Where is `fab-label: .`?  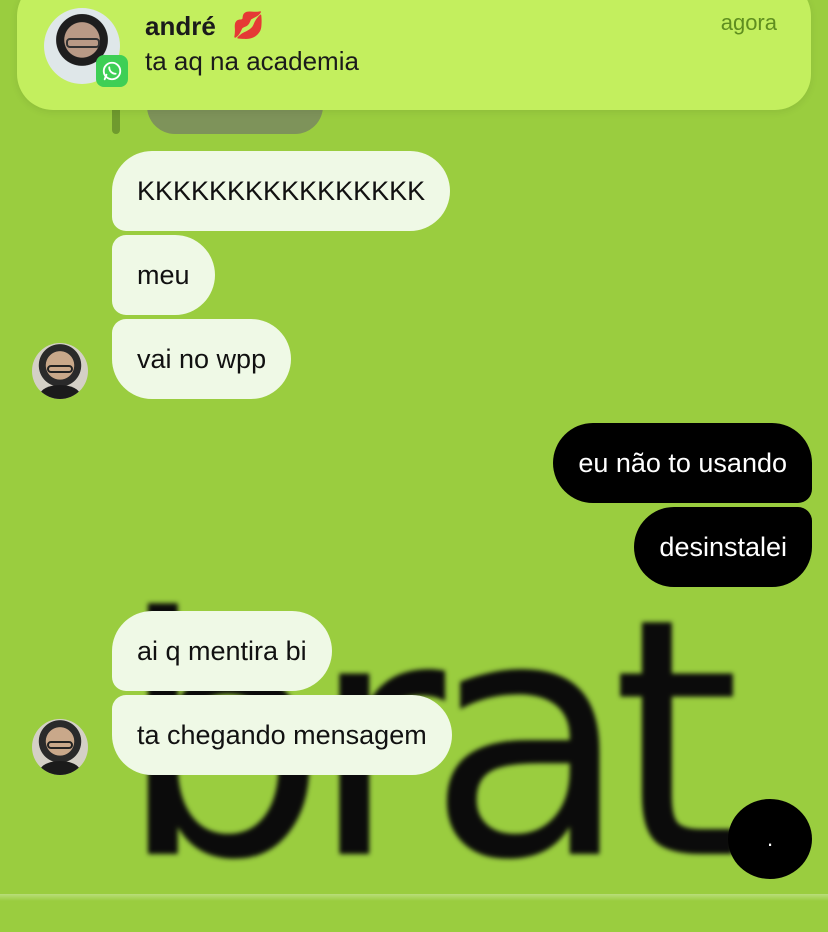
fab-label: . is located at coordinates (770, 838).